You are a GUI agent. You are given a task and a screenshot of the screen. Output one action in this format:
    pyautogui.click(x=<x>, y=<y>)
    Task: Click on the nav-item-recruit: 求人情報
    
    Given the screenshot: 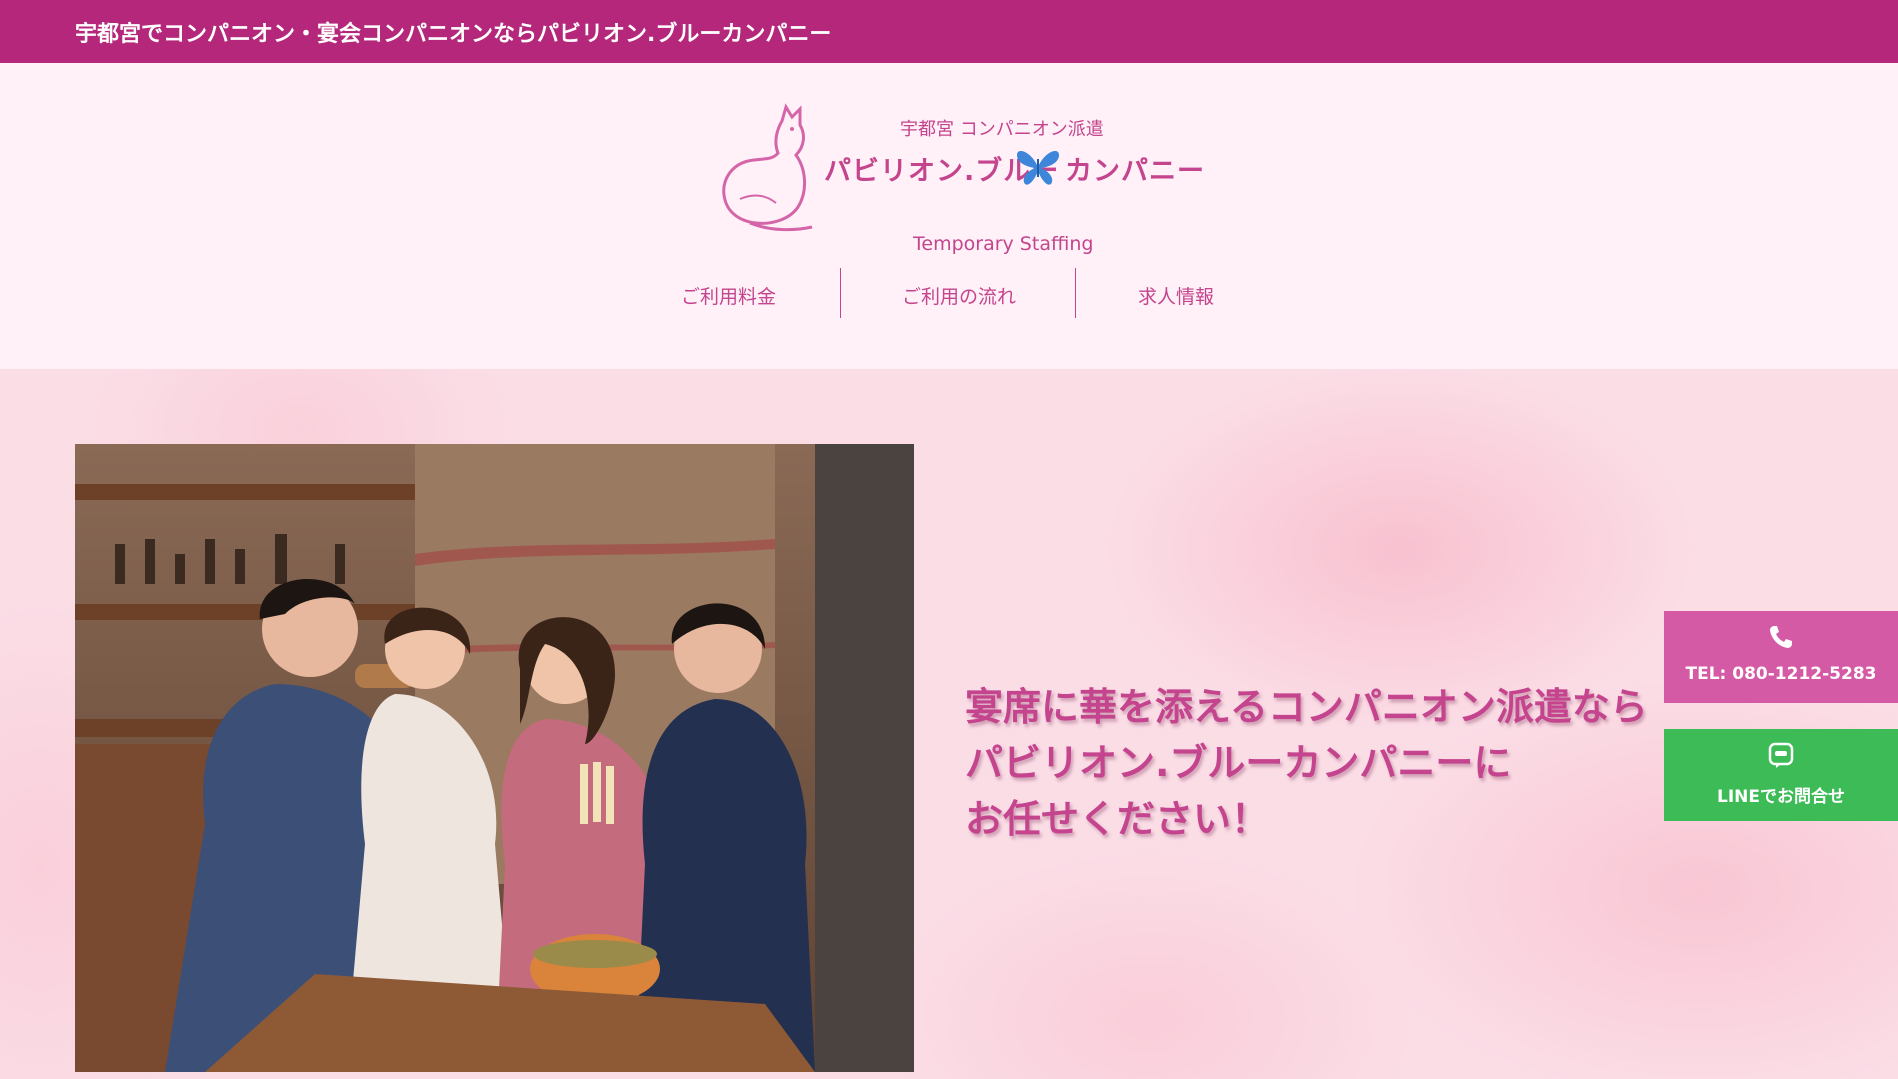 What is the action you would take?
    pyautogui.click(x=1176, y=295)
    